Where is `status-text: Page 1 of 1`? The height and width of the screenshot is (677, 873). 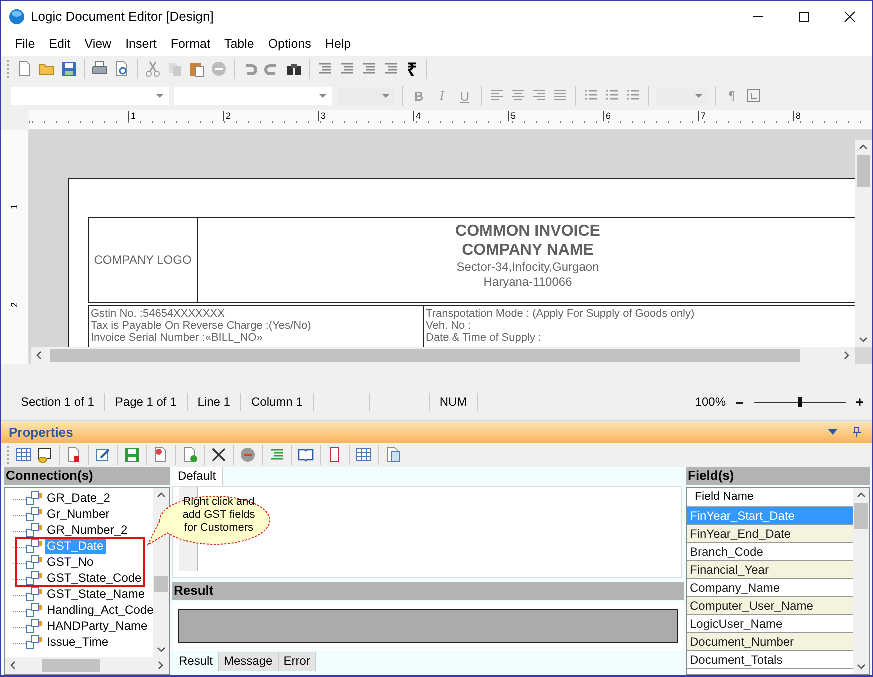 status-text: Page 1 of 1 is located at coordinates (146, 402).